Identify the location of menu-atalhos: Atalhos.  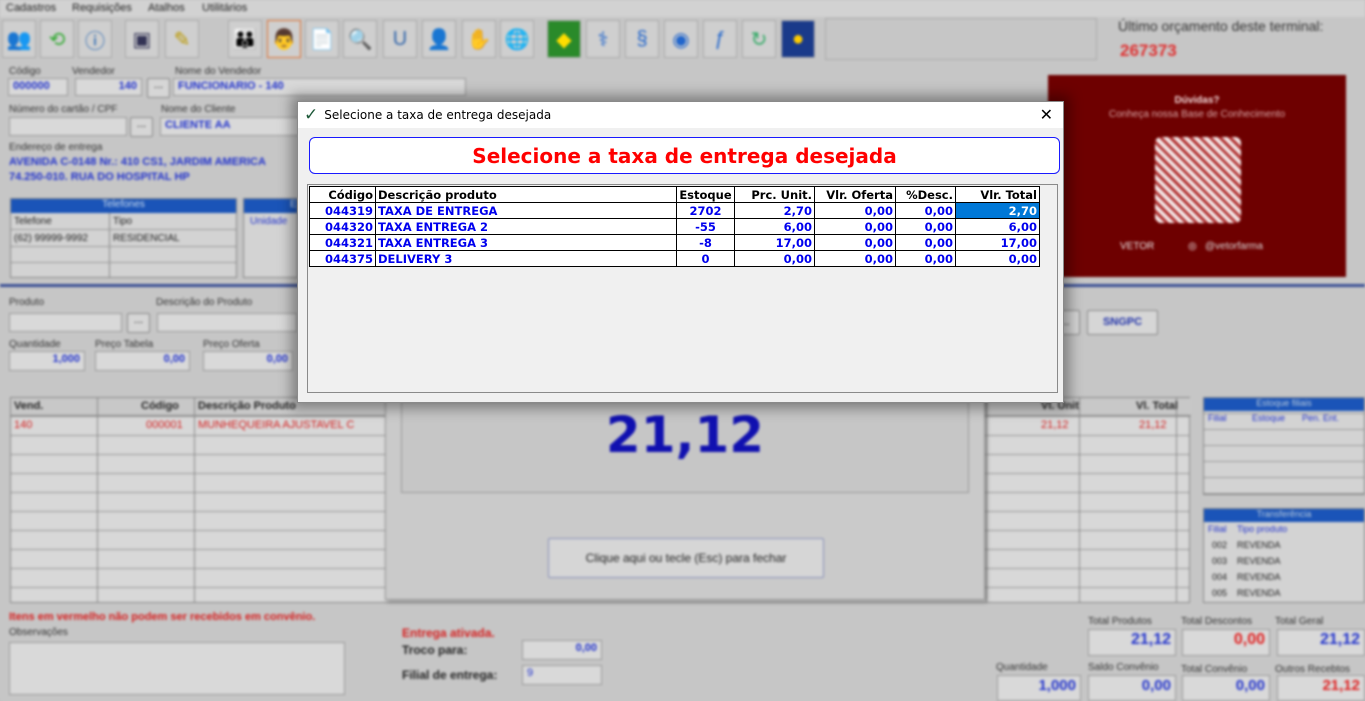
(166, 8).